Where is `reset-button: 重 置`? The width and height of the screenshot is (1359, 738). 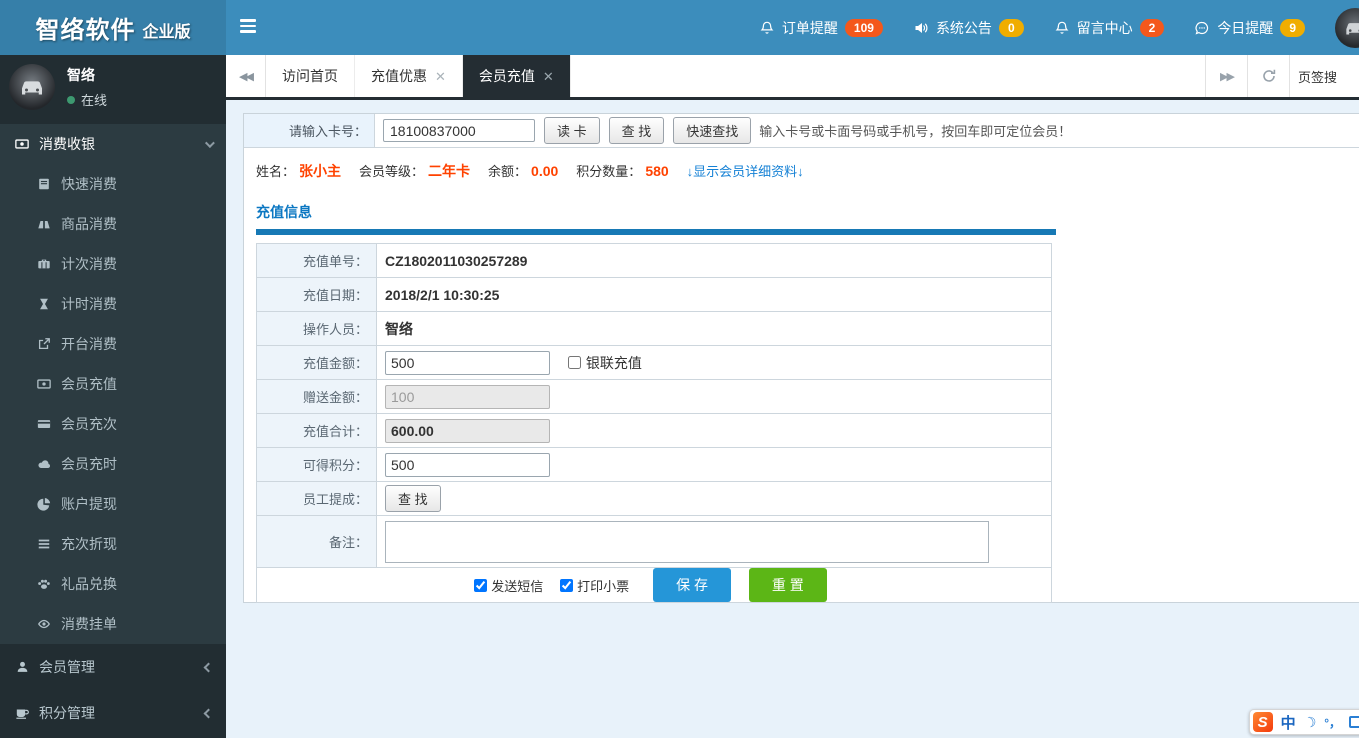
reset-button: 重 置 is located at coordinates (787, 585).